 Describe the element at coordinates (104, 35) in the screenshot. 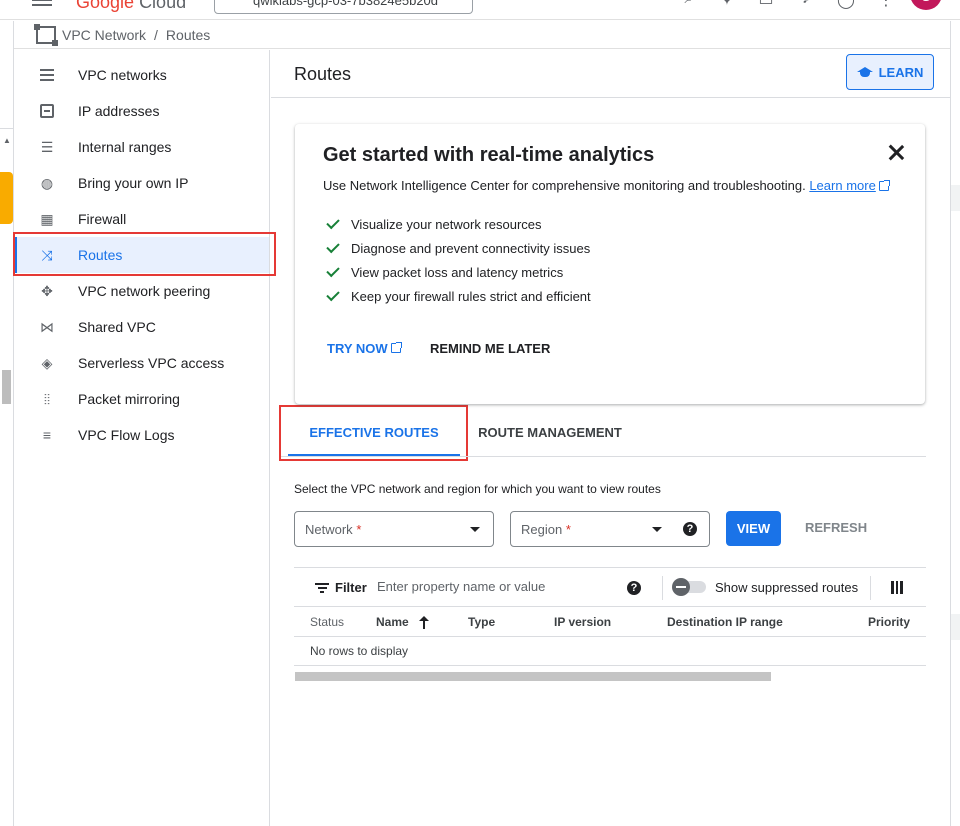

I see `breadcrumb-product: VPC Network` at that location.